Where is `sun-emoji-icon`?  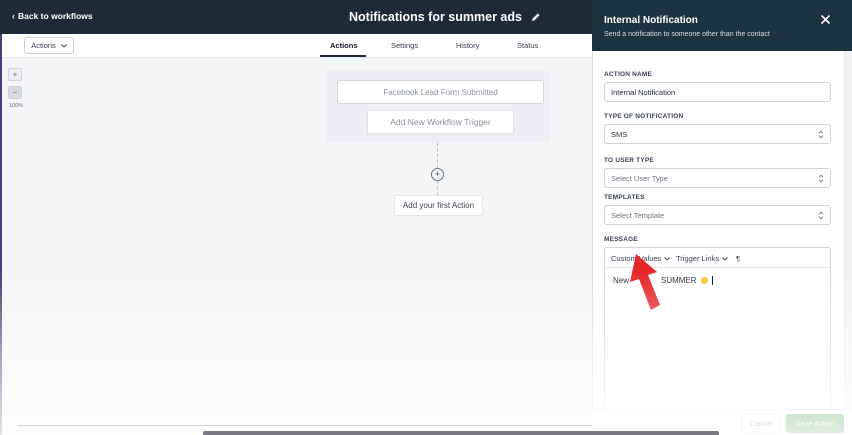
sun-emoji-icon is located at coordinates (704, 280).